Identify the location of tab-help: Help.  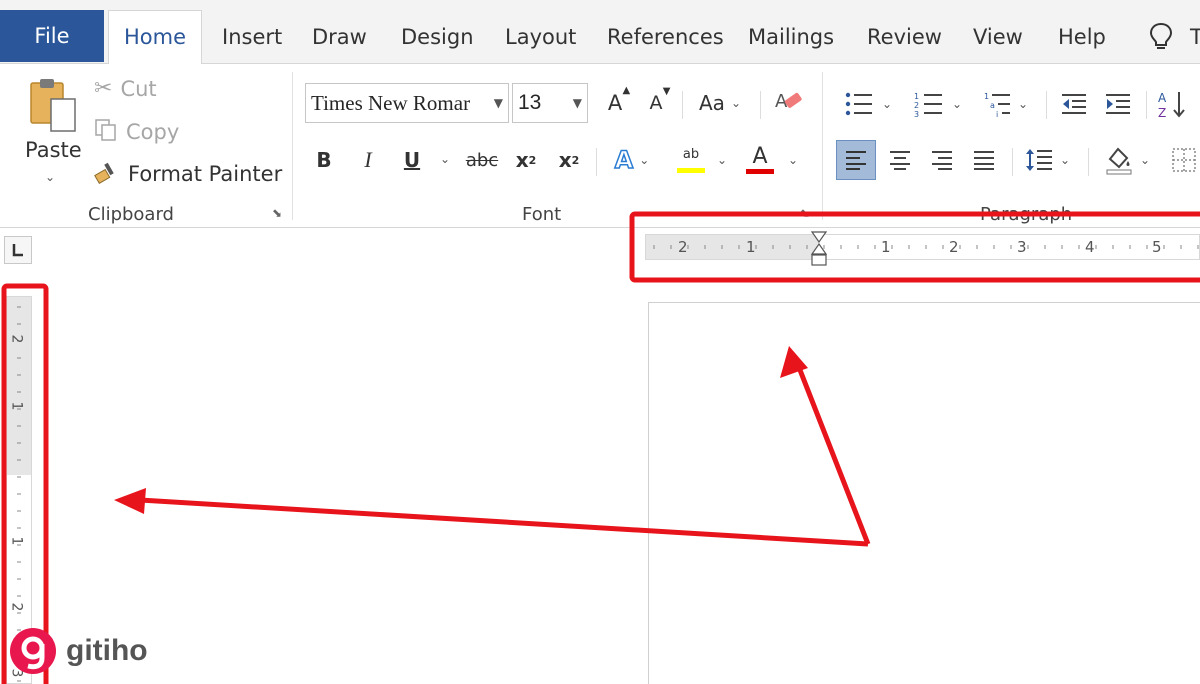
(1082, 37).